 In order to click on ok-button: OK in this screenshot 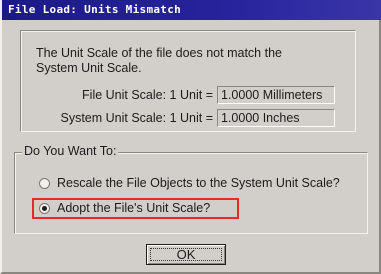, I will do `click(186, 254)`.